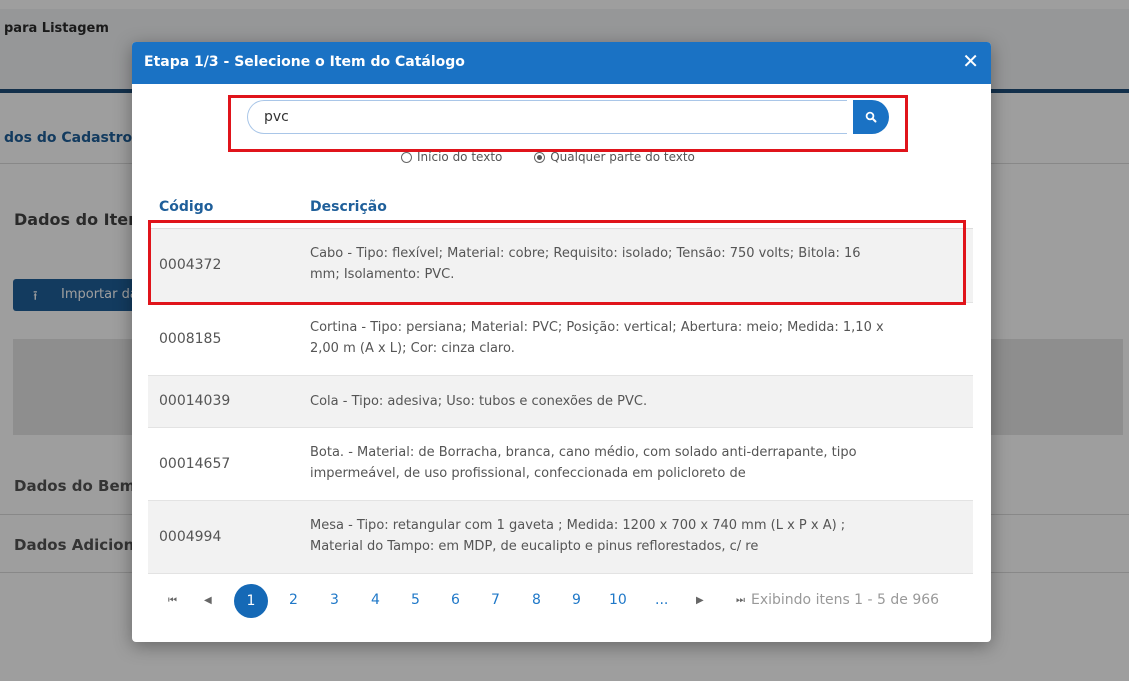 The height and width of the screenshot is (681, 1129). I want to click on page-link: 4, so click(375, 600).